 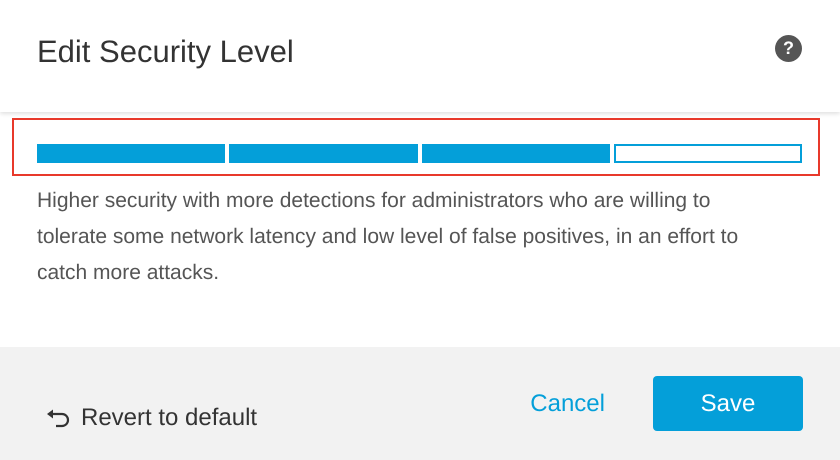 What do you see at coordinates (58, 418) in the screenshot?
I see `undo-icon` at bounding box center [58, 418].